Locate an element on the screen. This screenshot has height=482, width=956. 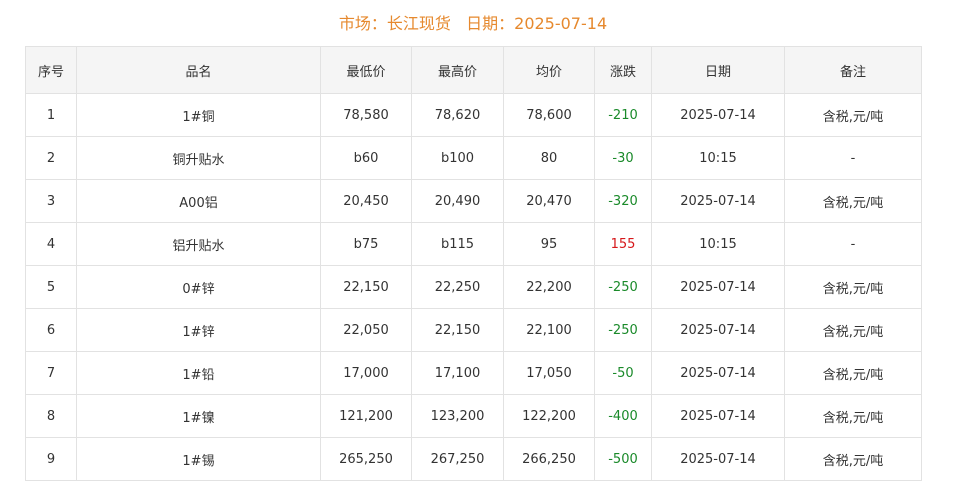
cell-change: -50 is located at coordinates (623, 373).